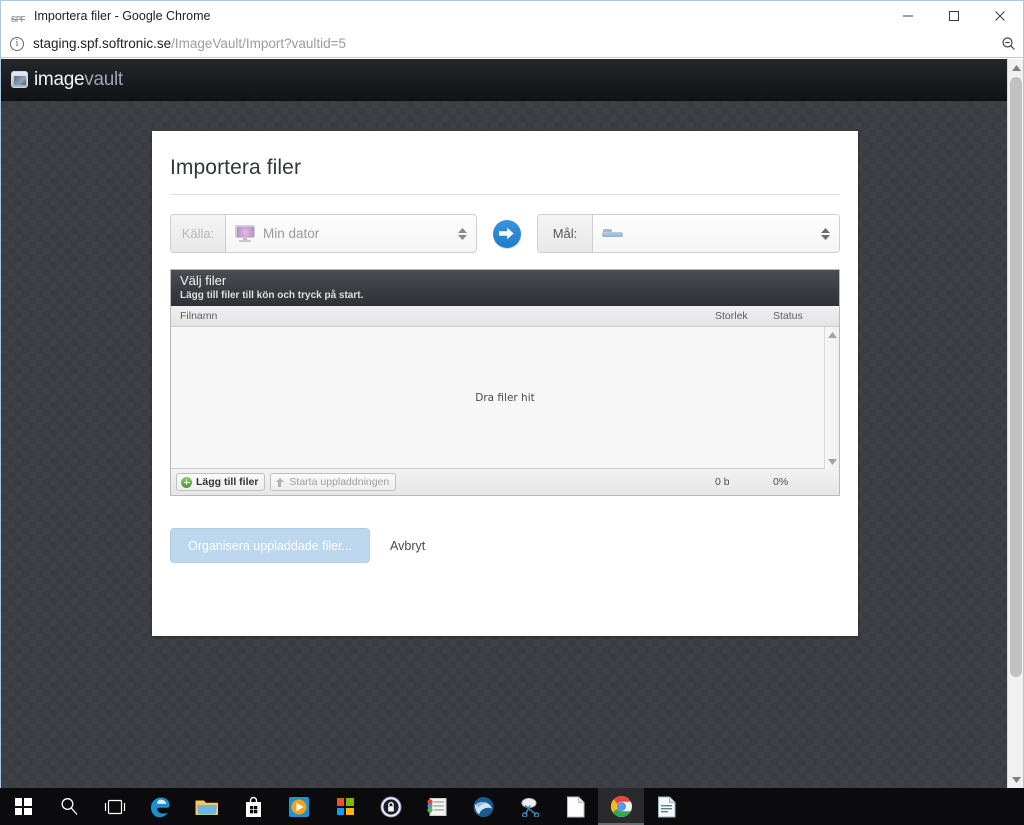  Describe the element at coordinates (722, 482) in the screenshot. I see `total-size-value: 0 b` at that location.